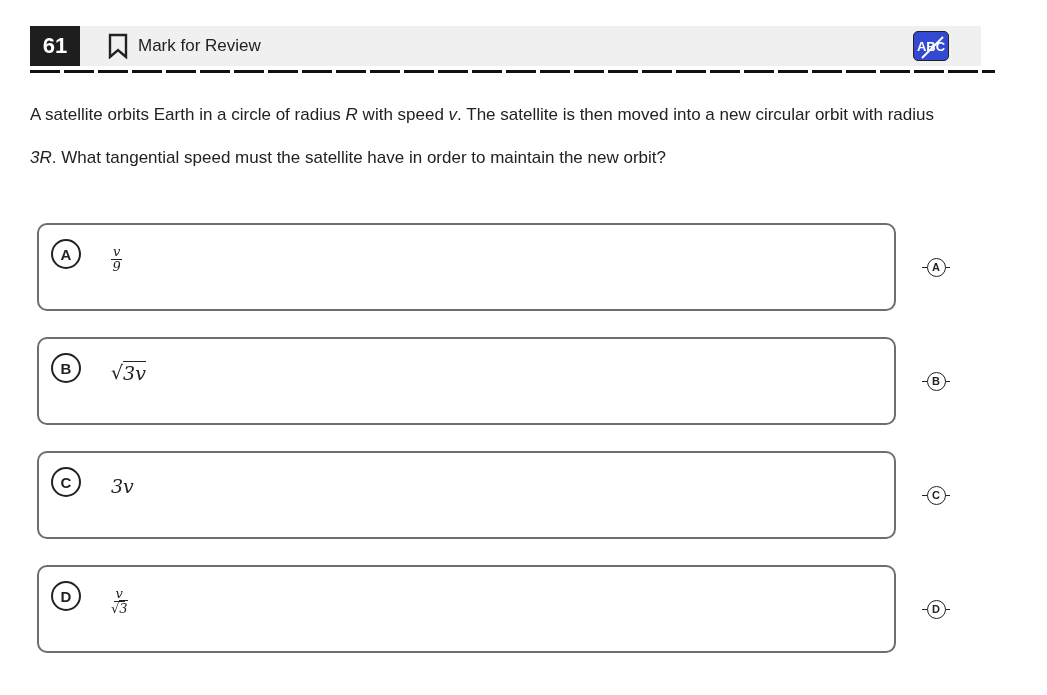 This screenshot has width=1047, height=695. Describe the element at coordinates (119, 601) in the screenshot. I see `math-expression: v √3` at that location.